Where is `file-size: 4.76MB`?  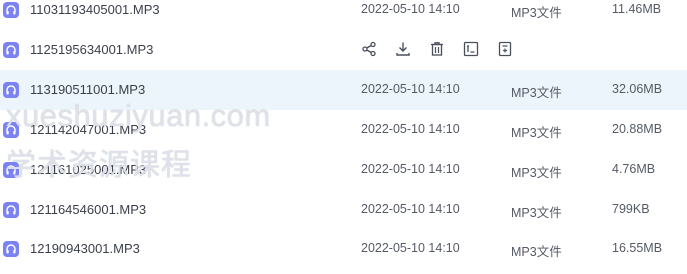 file-size: 4.76MB is located at coordinates (634, 169).